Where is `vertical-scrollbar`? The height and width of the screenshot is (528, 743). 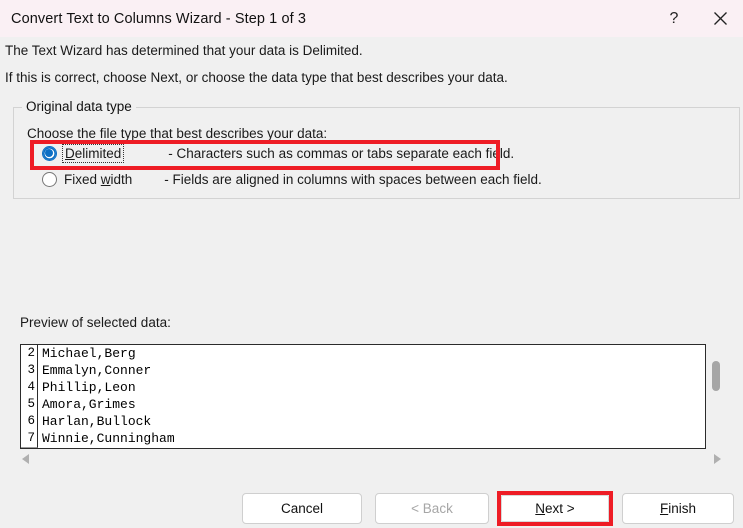
vertical-scrollbar is located at coordinates (716, 396).